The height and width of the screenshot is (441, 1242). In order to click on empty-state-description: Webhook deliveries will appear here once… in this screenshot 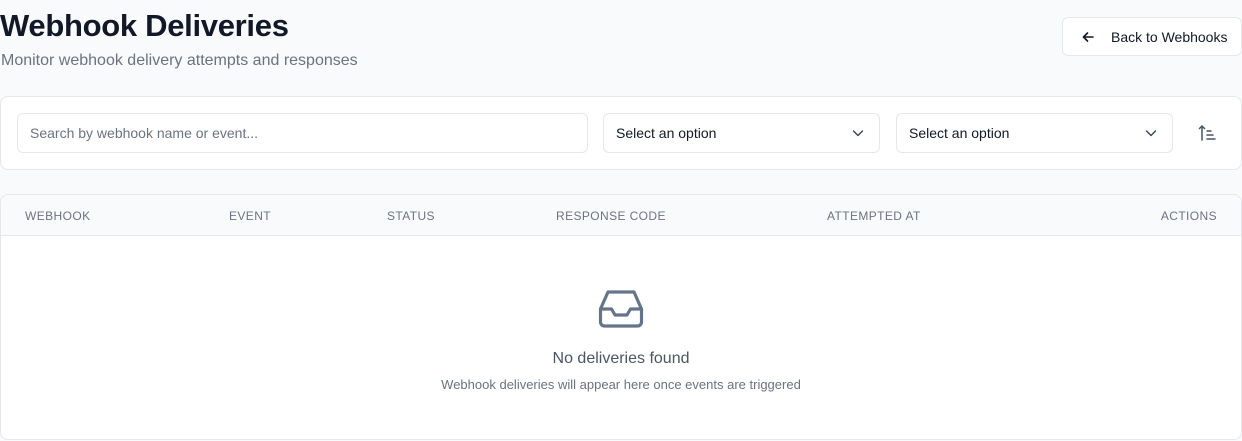, I will do `click(621, 384)`.